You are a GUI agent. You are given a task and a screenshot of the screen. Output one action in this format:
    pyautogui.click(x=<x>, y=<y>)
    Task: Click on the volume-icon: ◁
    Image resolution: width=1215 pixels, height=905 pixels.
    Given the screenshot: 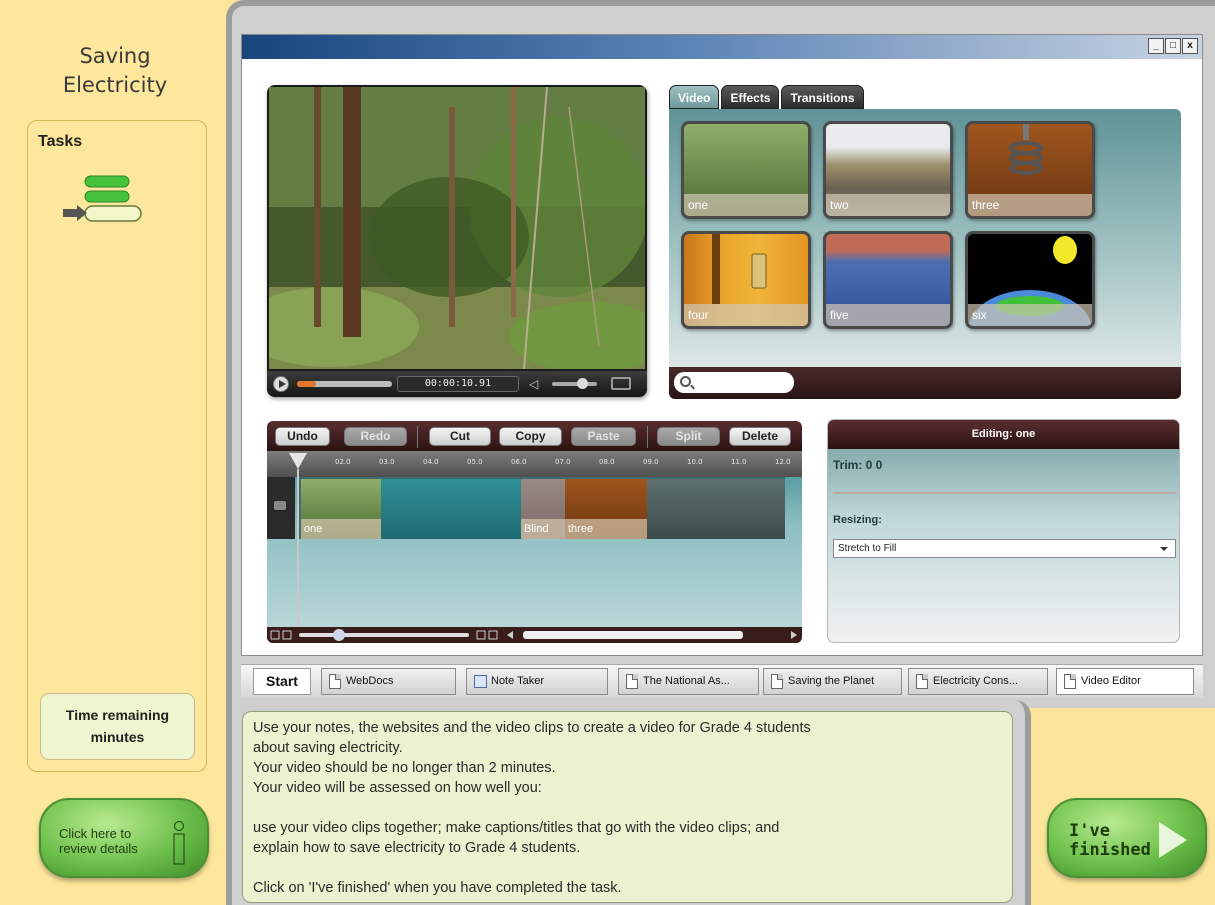 What is the action you would take?
    pyautogui.click(x=535, y=384)
    